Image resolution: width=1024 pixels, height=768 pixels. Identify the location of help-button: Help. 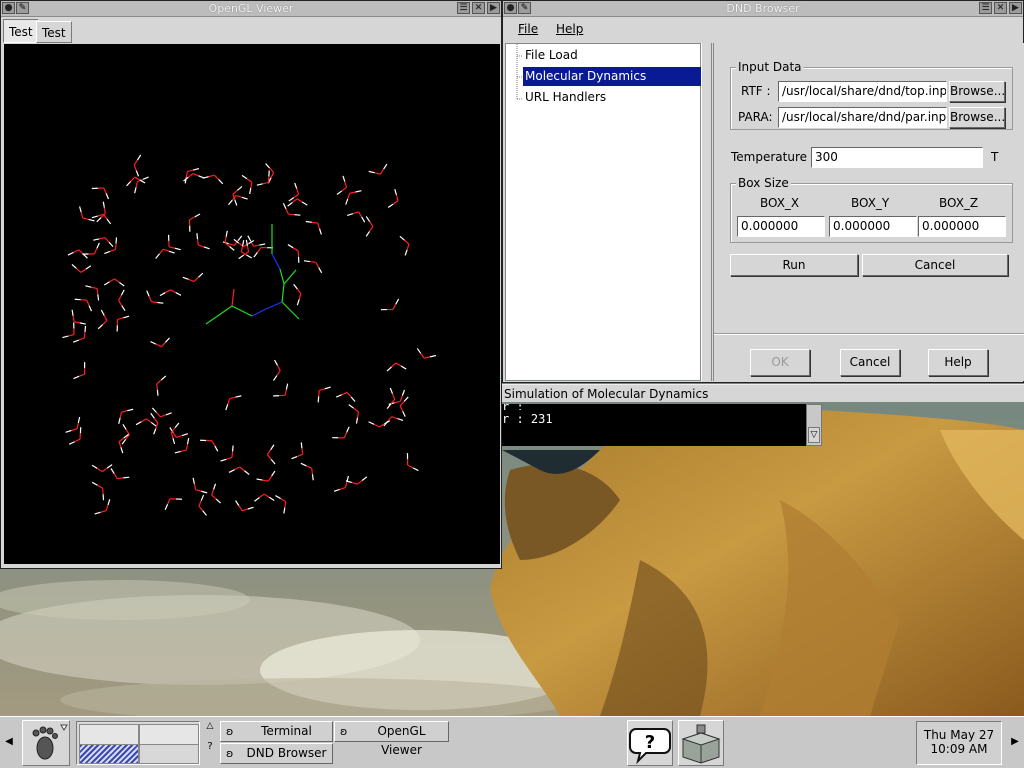
(958, 362).